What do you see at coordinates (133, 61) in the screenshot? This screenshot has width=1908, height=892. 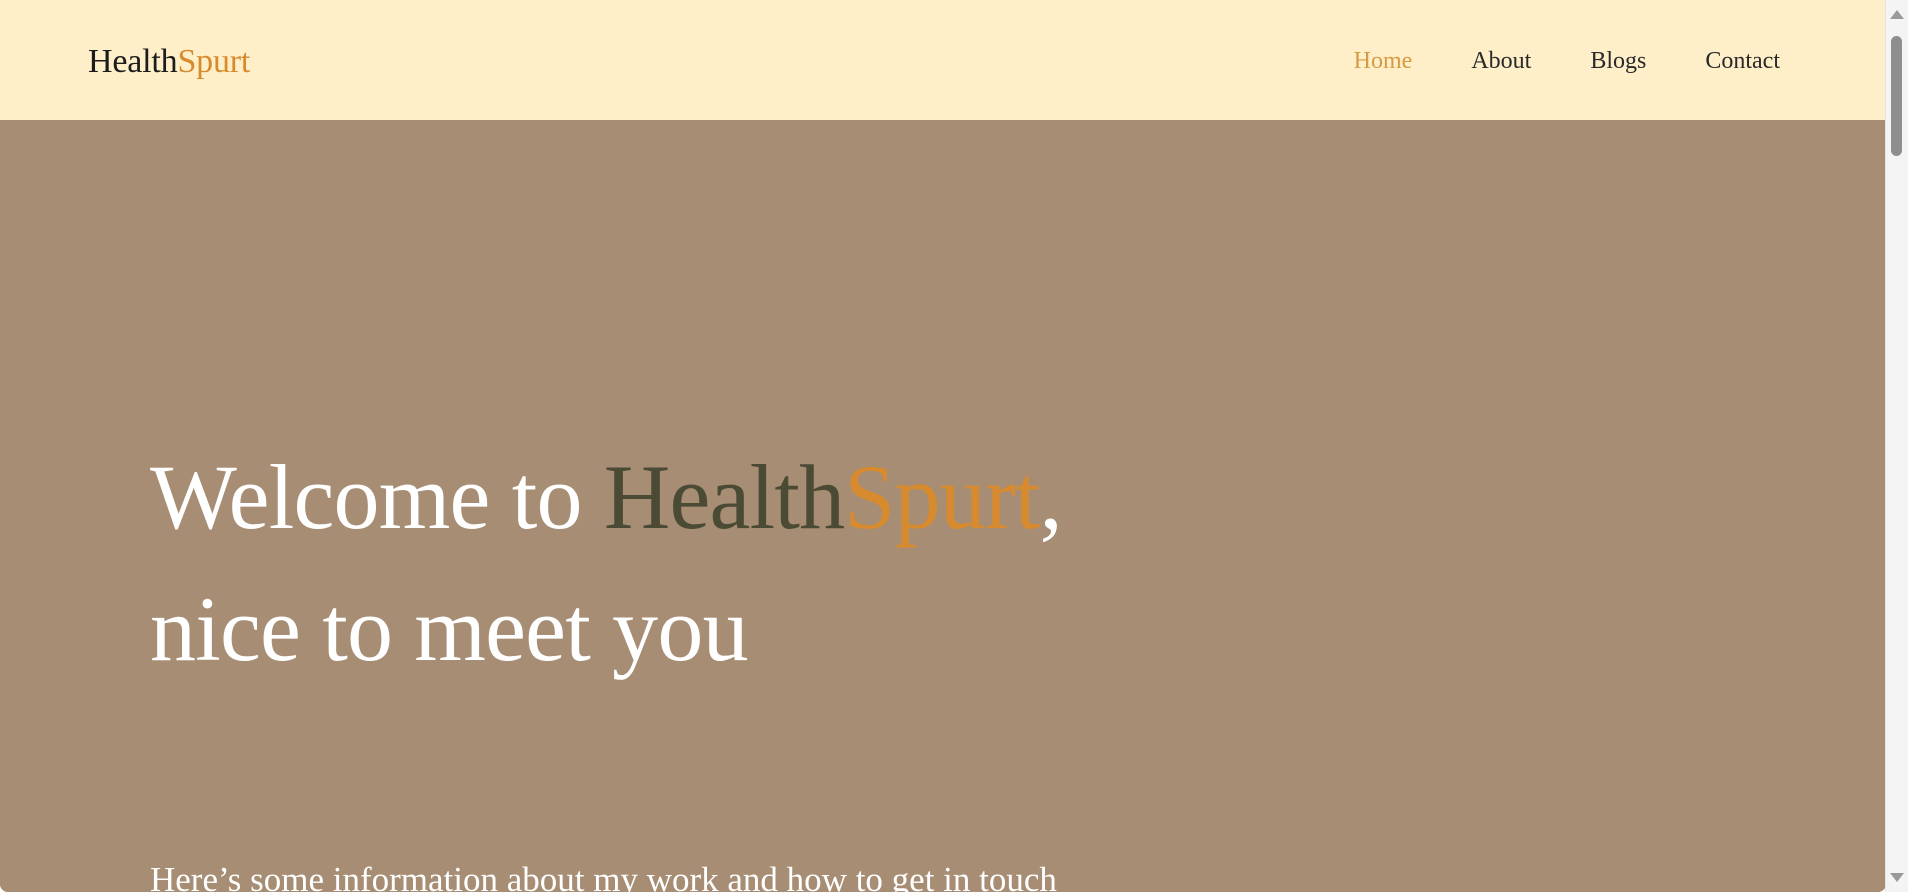 I see `logo-part-health: Health` at bounding box center [133, 61].